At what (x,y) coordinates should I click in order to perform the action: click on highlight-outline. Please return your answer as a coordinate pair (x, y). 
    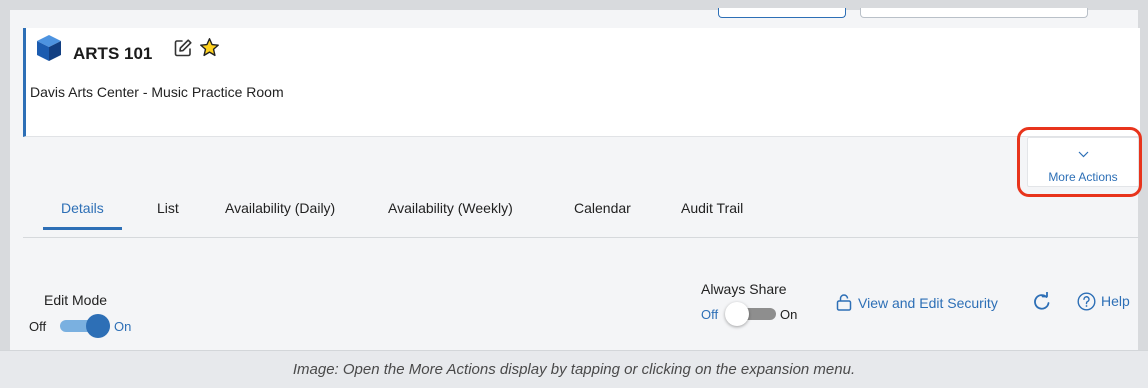
    Looking at the image, I should click on (1079, 162).